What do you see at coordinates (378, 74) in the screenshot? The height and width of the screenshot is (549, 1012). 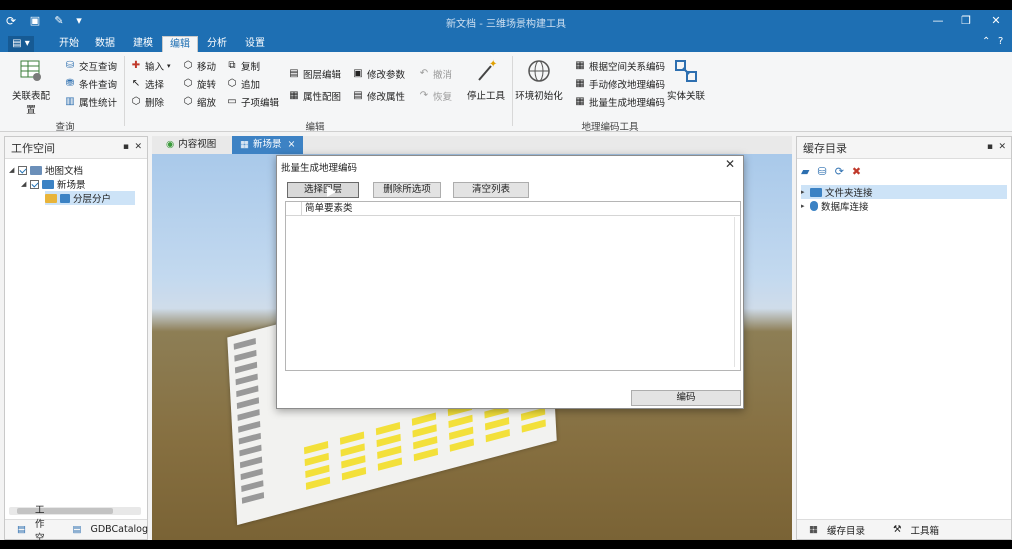 I see `modify-params-button: ▣ 修改参数` at bounding box center [378, 74].